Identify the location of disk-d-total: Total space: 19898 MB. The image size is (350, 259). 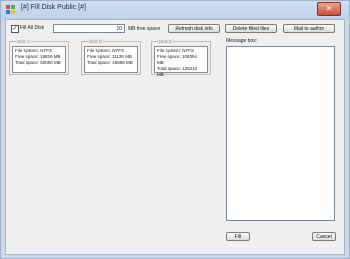
(110, 62).